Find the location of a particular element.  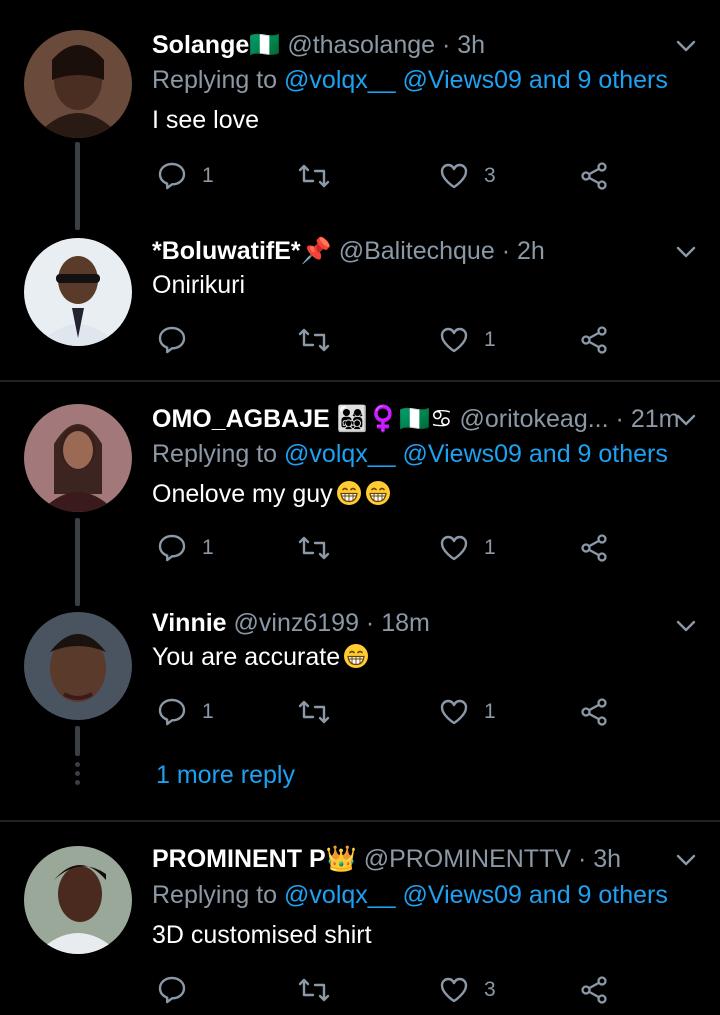

tweet-text: I see love is located at coordinates (206, 120).